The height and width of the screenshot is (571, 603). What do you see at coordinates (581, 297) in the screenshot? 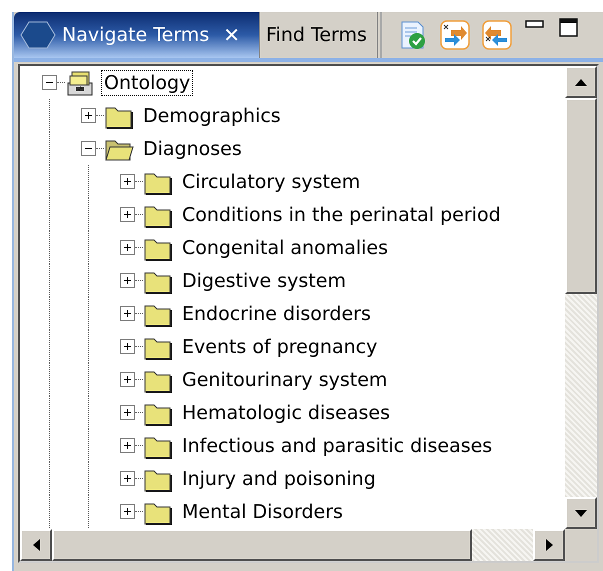
I see `vertical-scrollbar` at bounding box center [581, 297].